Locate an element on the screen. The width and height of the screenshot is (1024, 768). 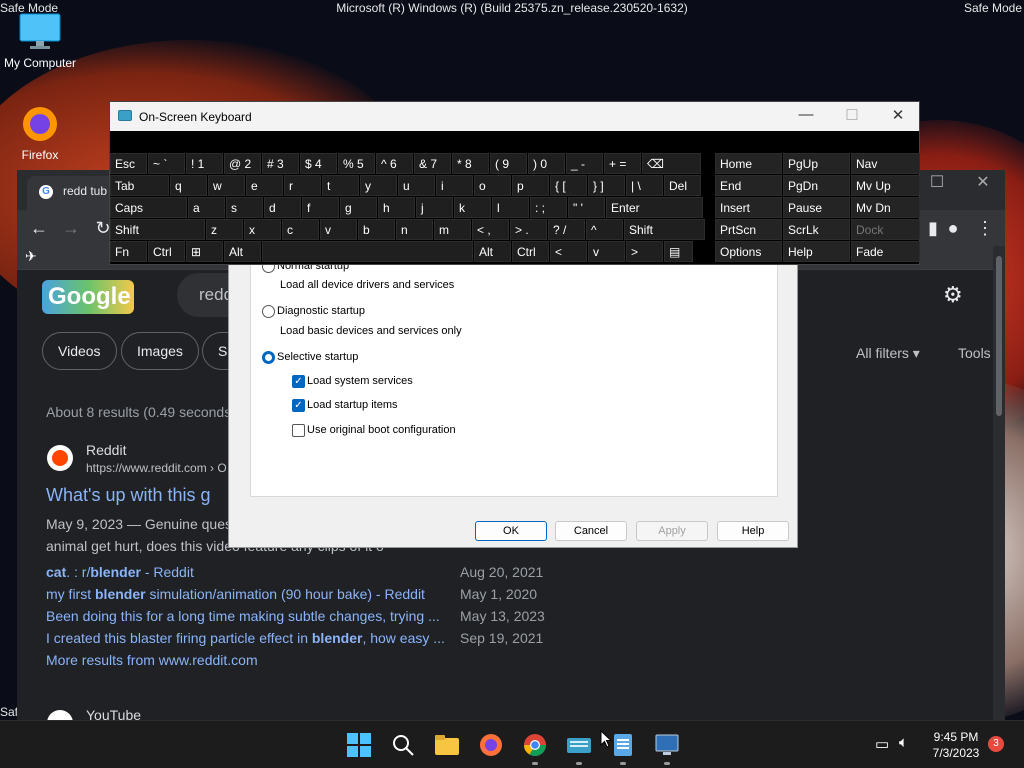
osk-key: o is located at coordinates (492, 185).